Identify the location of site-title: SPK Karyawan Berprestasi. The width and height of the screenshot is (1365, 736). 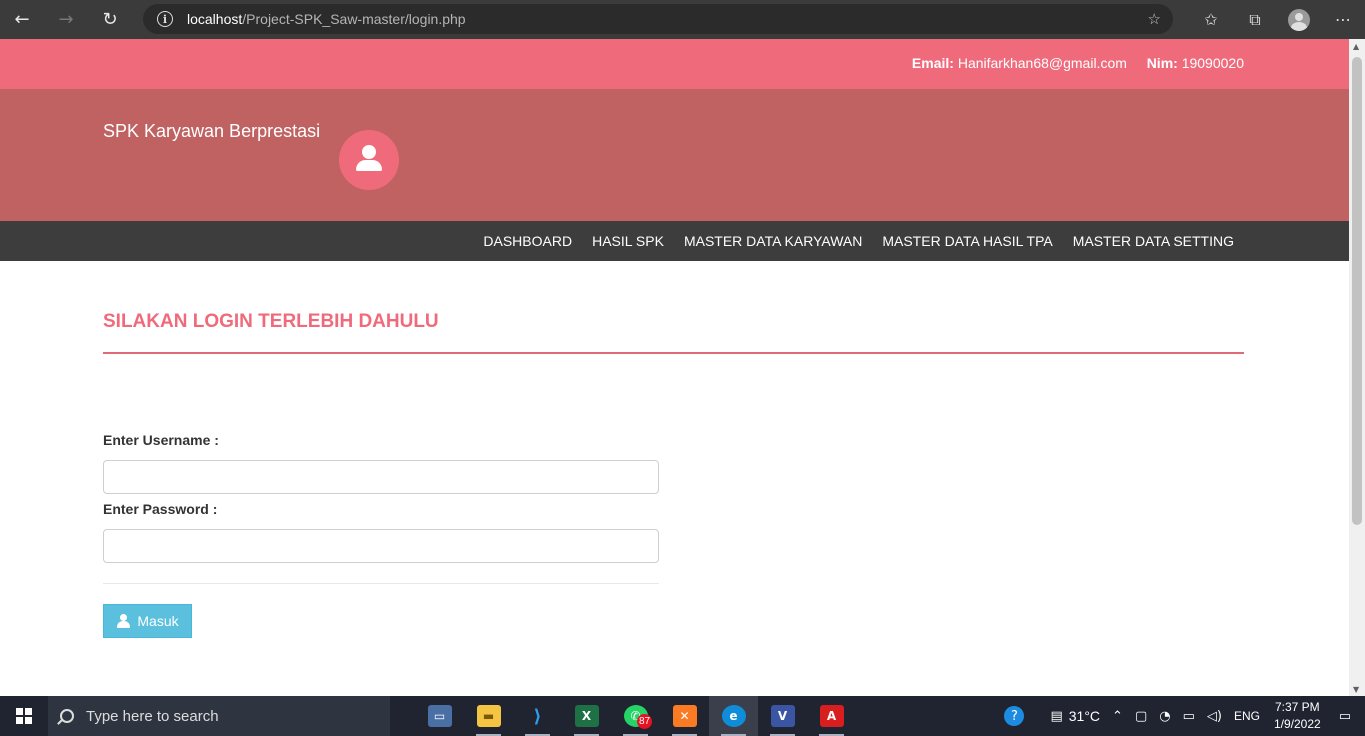
(211, 131).